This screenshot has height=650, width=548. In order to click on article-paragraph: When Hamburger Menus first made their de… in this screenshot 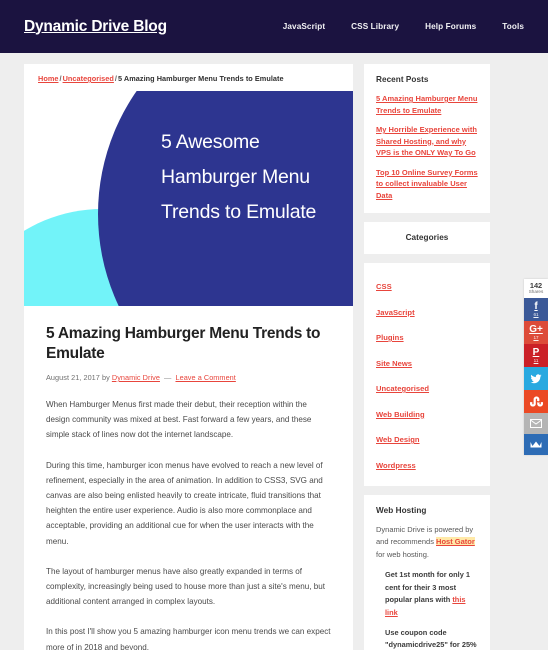, I will do `click(179, 420)`.